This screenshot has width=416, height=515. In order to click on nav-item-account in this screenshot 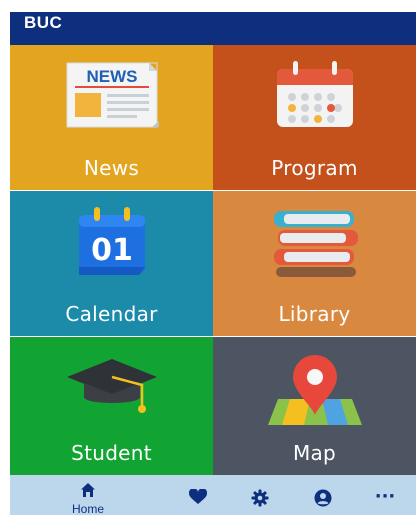, I will do `click(323, 495)`.